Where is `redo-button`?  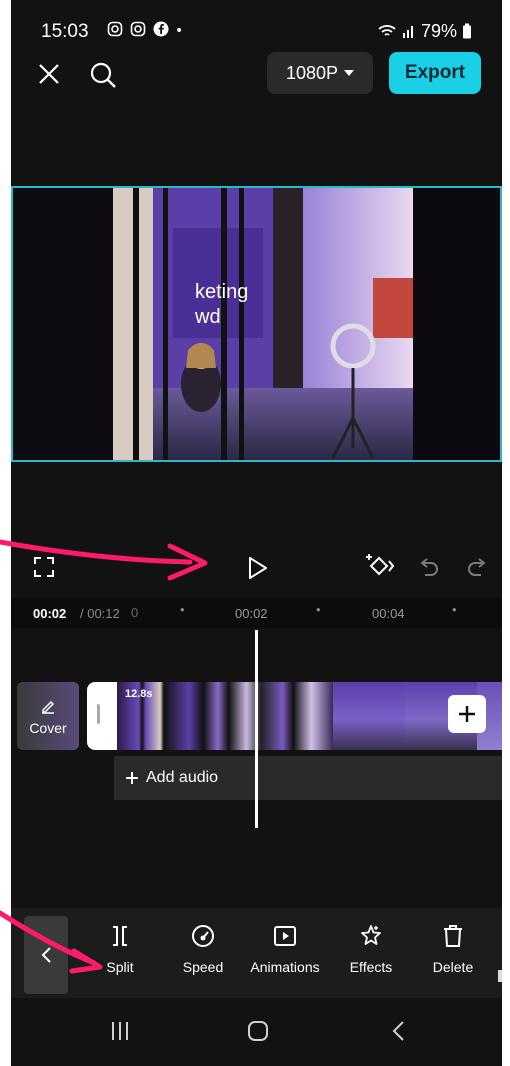 redo-button is located at coordinates (477, 569).